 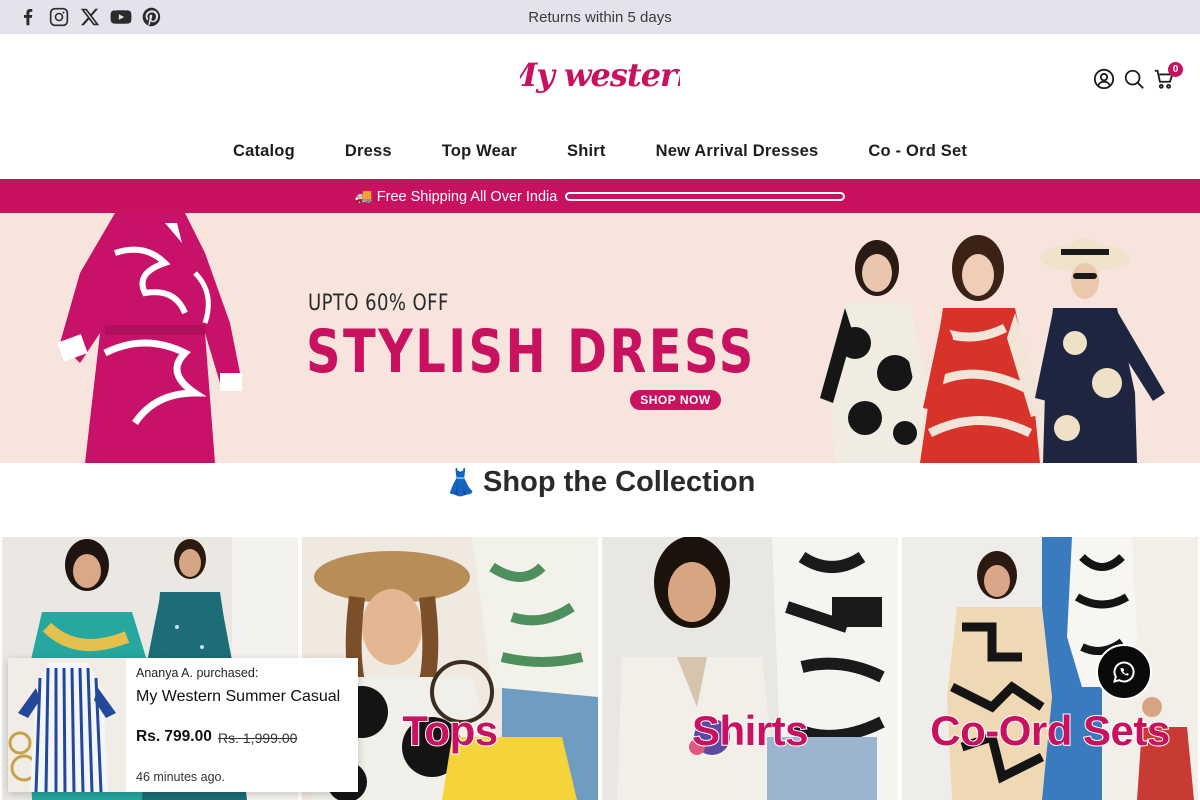 I want to click on whatsapp-icon, so click(x=1124, y=672).